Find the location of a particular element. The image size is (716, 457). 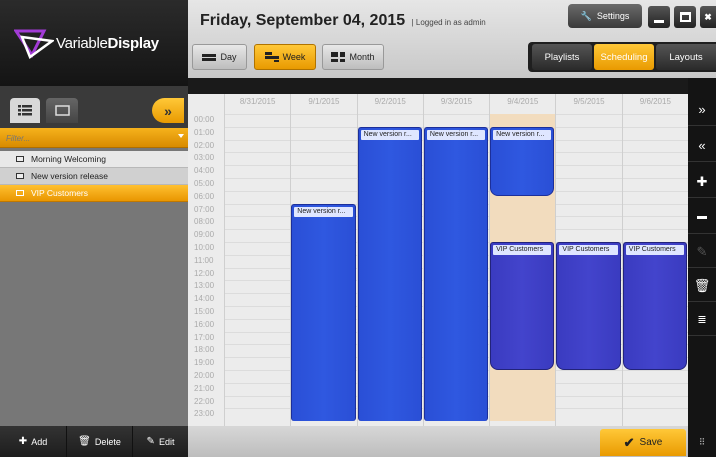

resize-grip: ⠿ is located at coordinates (702, 442).